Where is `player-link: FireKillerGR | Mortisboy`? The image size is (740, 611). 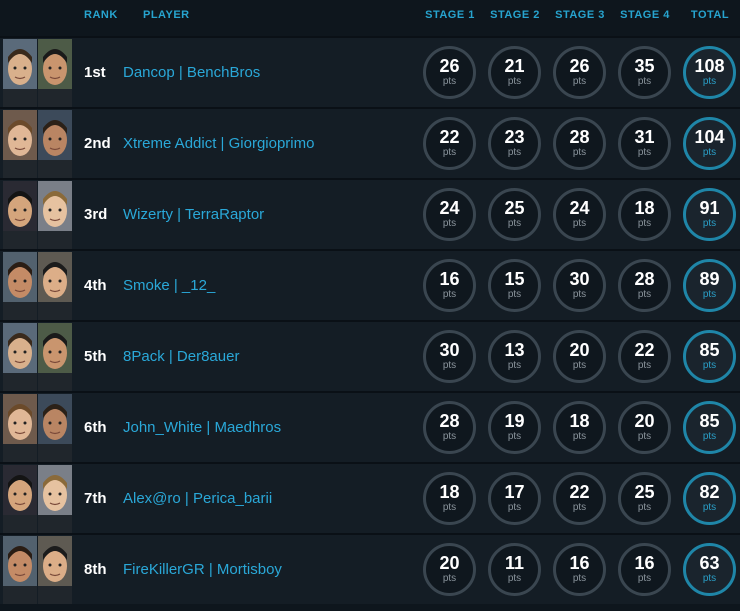
player-link: FireKillerGR | Mortisboy is located at coordinates (202, 569).